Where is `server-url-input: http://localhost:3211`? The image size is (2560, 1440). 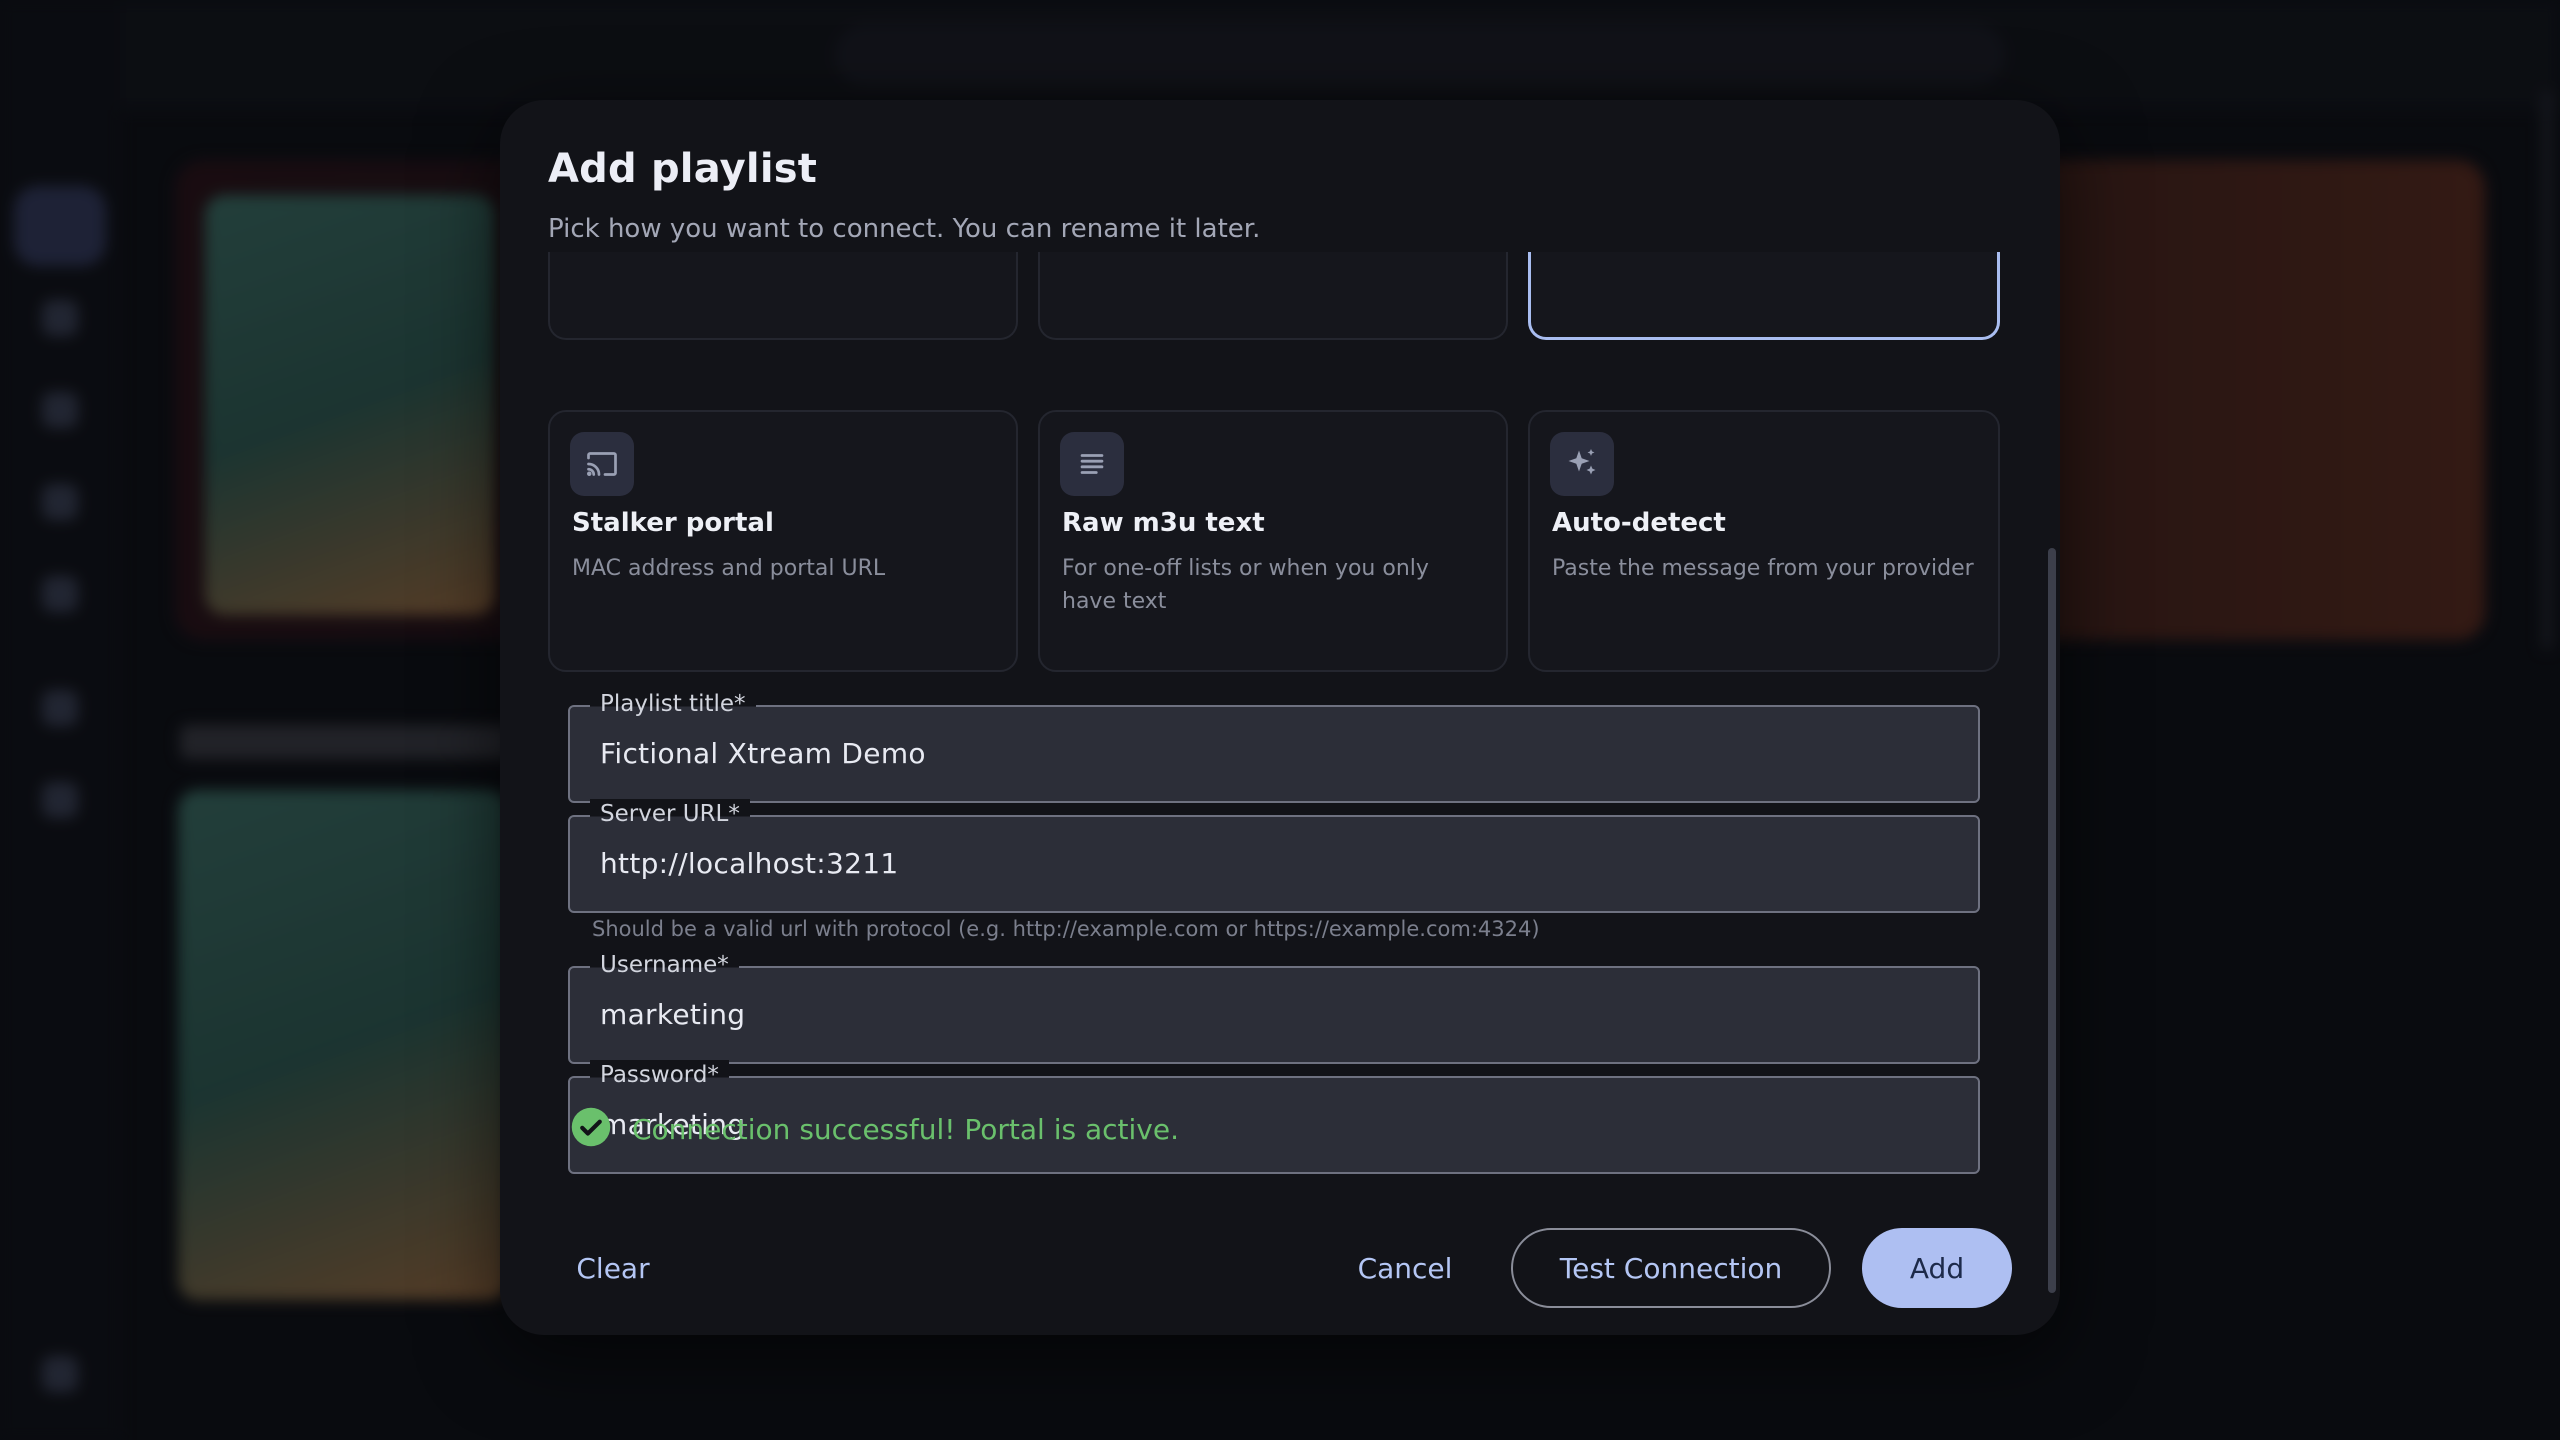 server-url-input: http://localhost:3211 is located at coordinates (749, 863).